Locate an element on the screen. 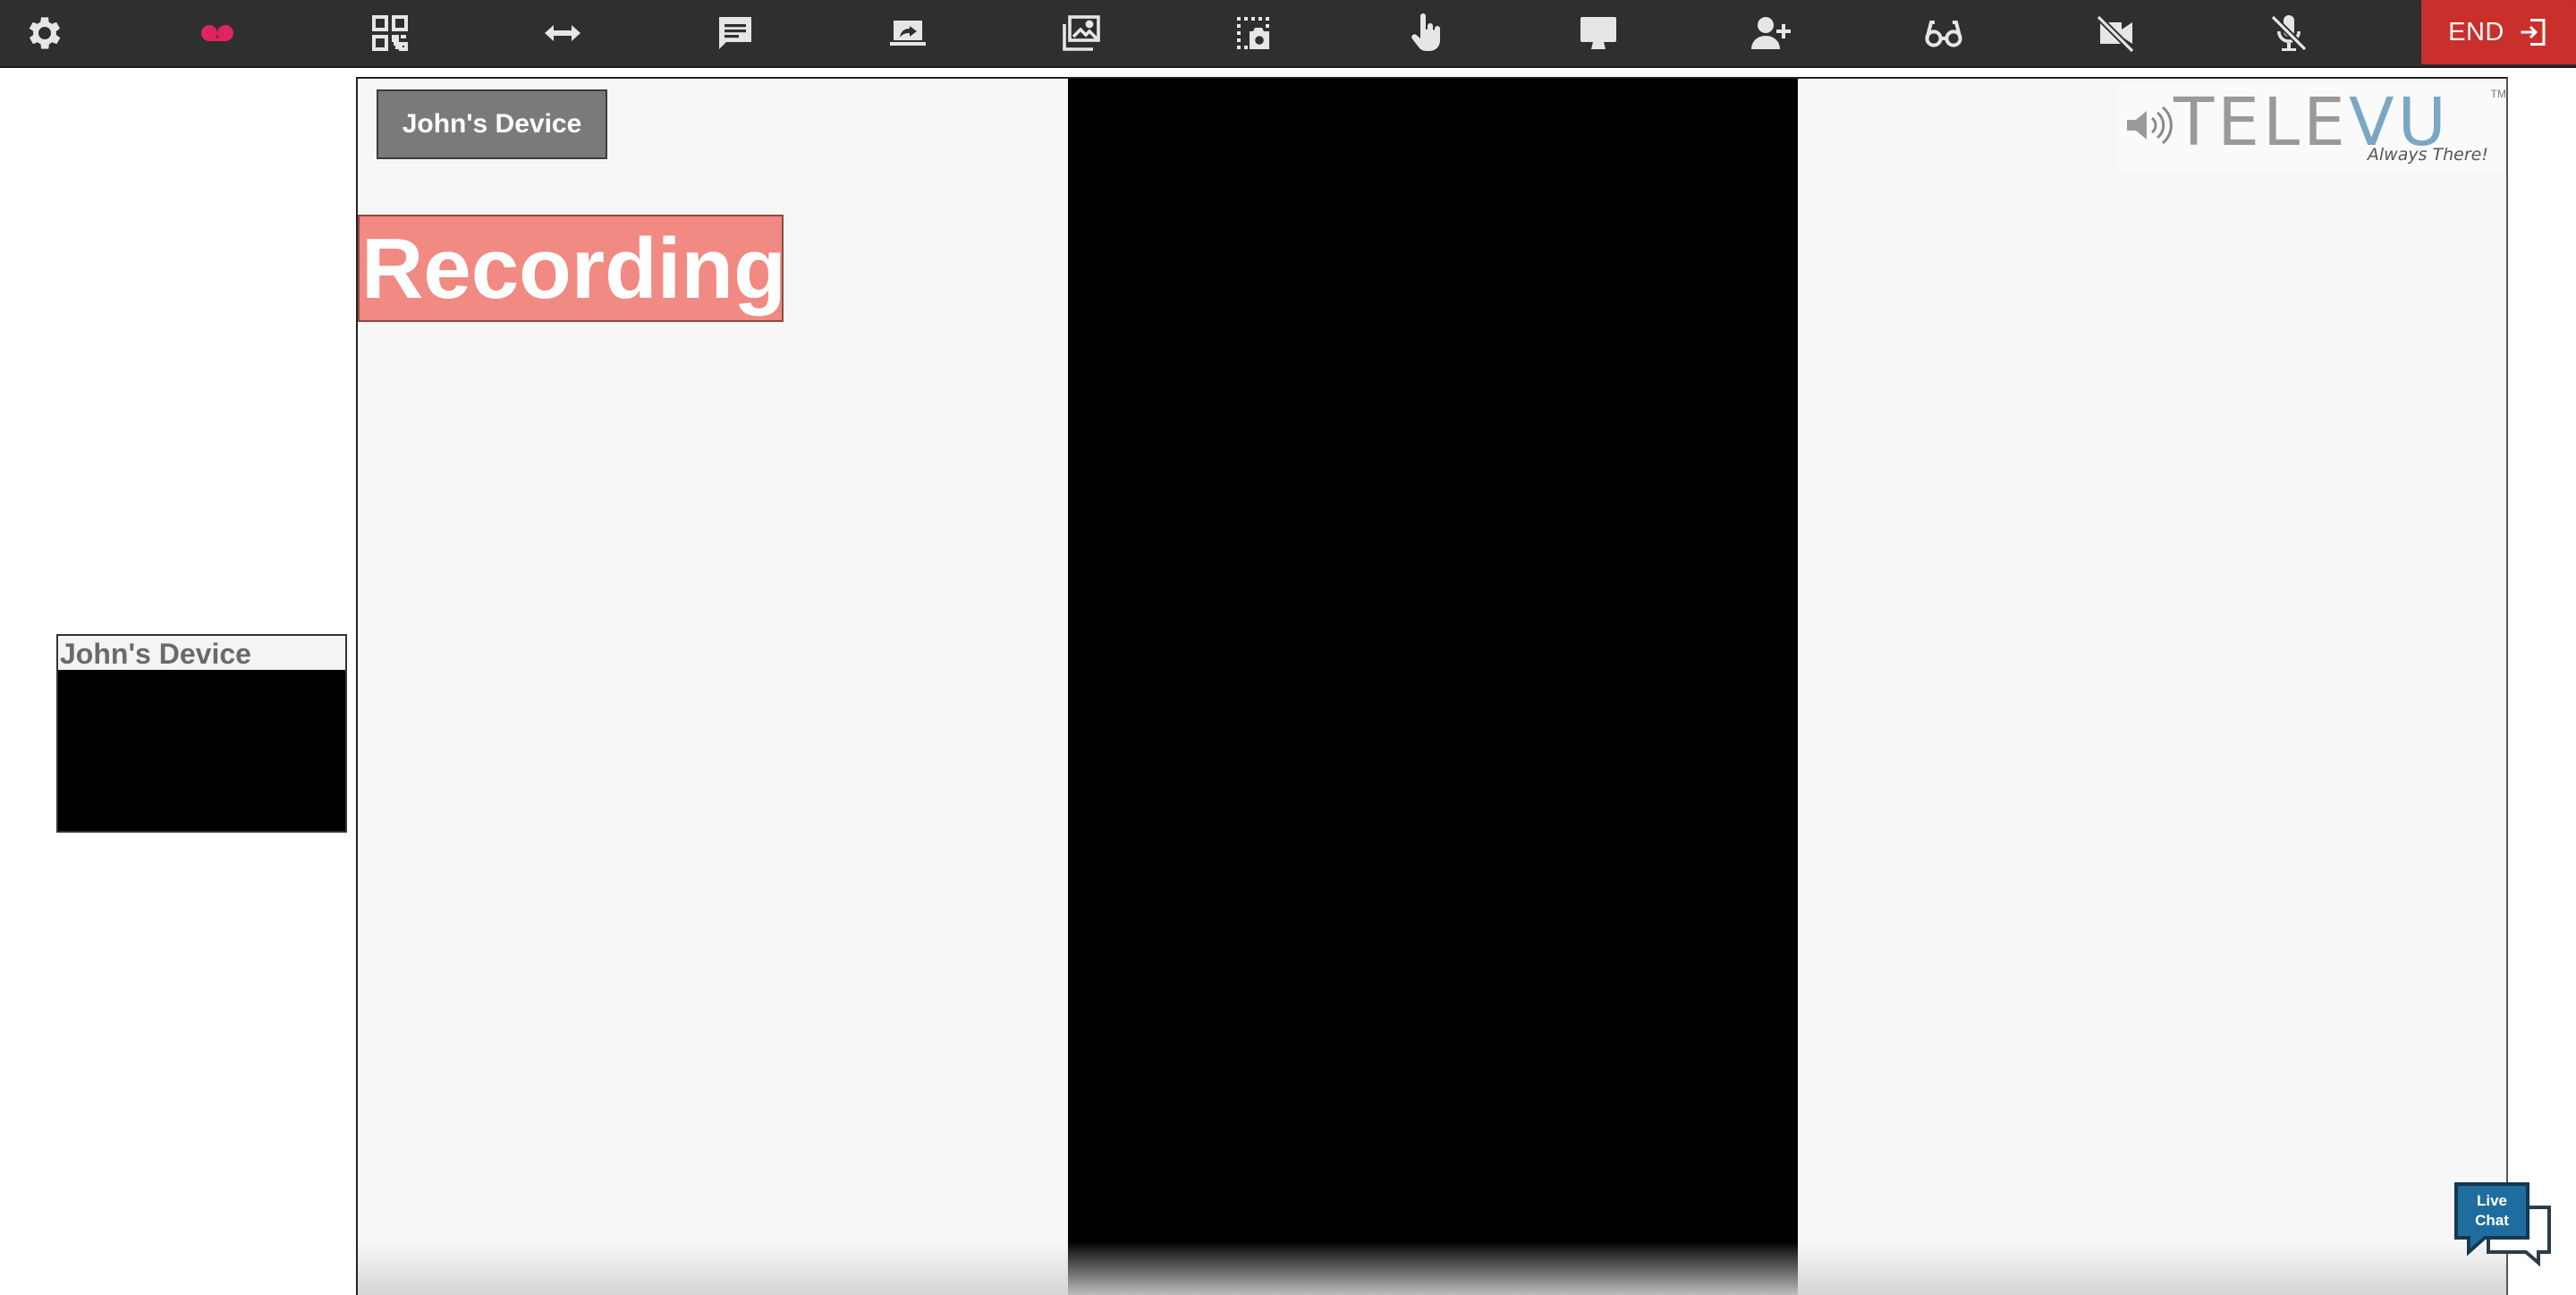  end-call-button: END is located at coordinates (2498, 32).